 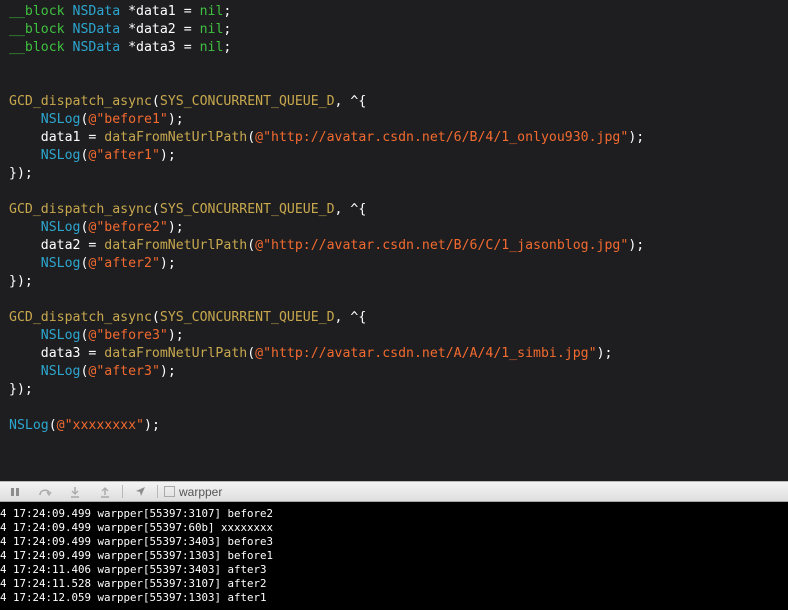 What do you see at coordinates (200, 492) in the screenshot?
I see `target-label: warpper` at bounding box center [200, 492].